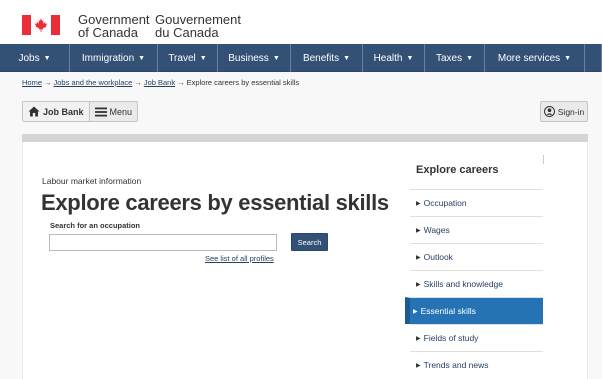 The height and width of the screenshot is (379, 602). What do you see at coordinates (56, 111) in the screenshot?
I see `jobbank-home-button: Job Bank` at bounding box center [56, 111].